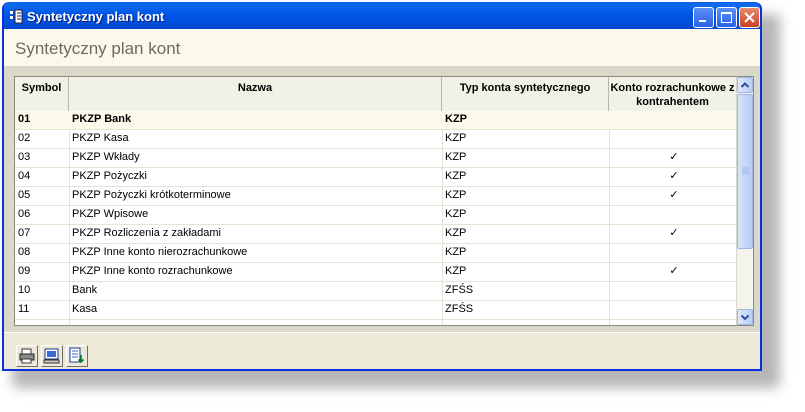 This screenshot has height=412, width=805. Describe the element at coordinates (376, 310) in the screenshot. I see `table-row: 11 Kasa ZFŚS` at that location.